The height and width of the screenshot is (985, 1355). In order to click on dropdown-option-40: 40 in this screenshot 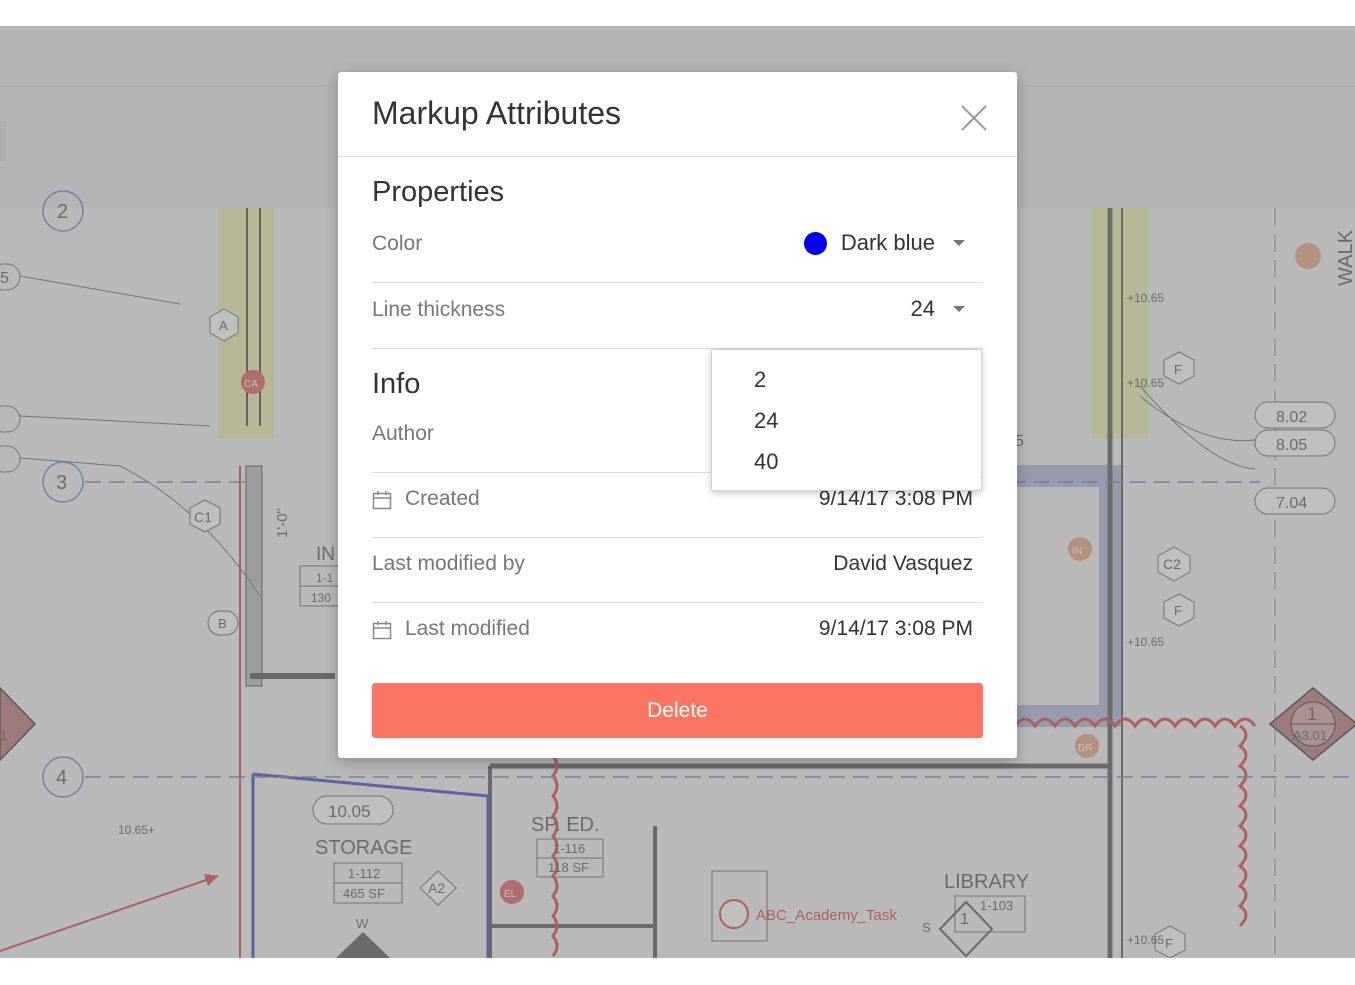, I will do `click(854, 462)`.